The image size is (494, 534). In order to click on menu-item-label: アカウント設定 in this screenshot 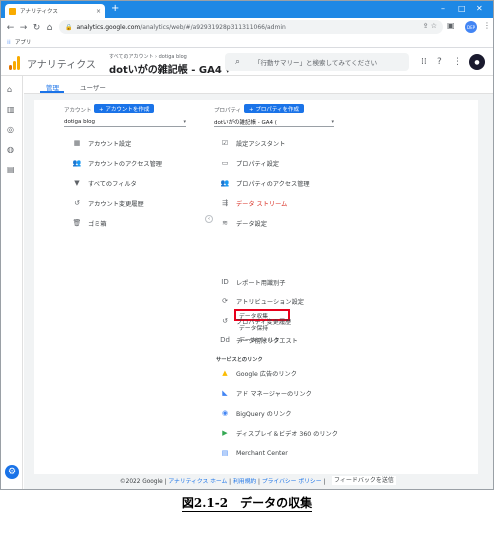, I will do `click(110, 144)`.